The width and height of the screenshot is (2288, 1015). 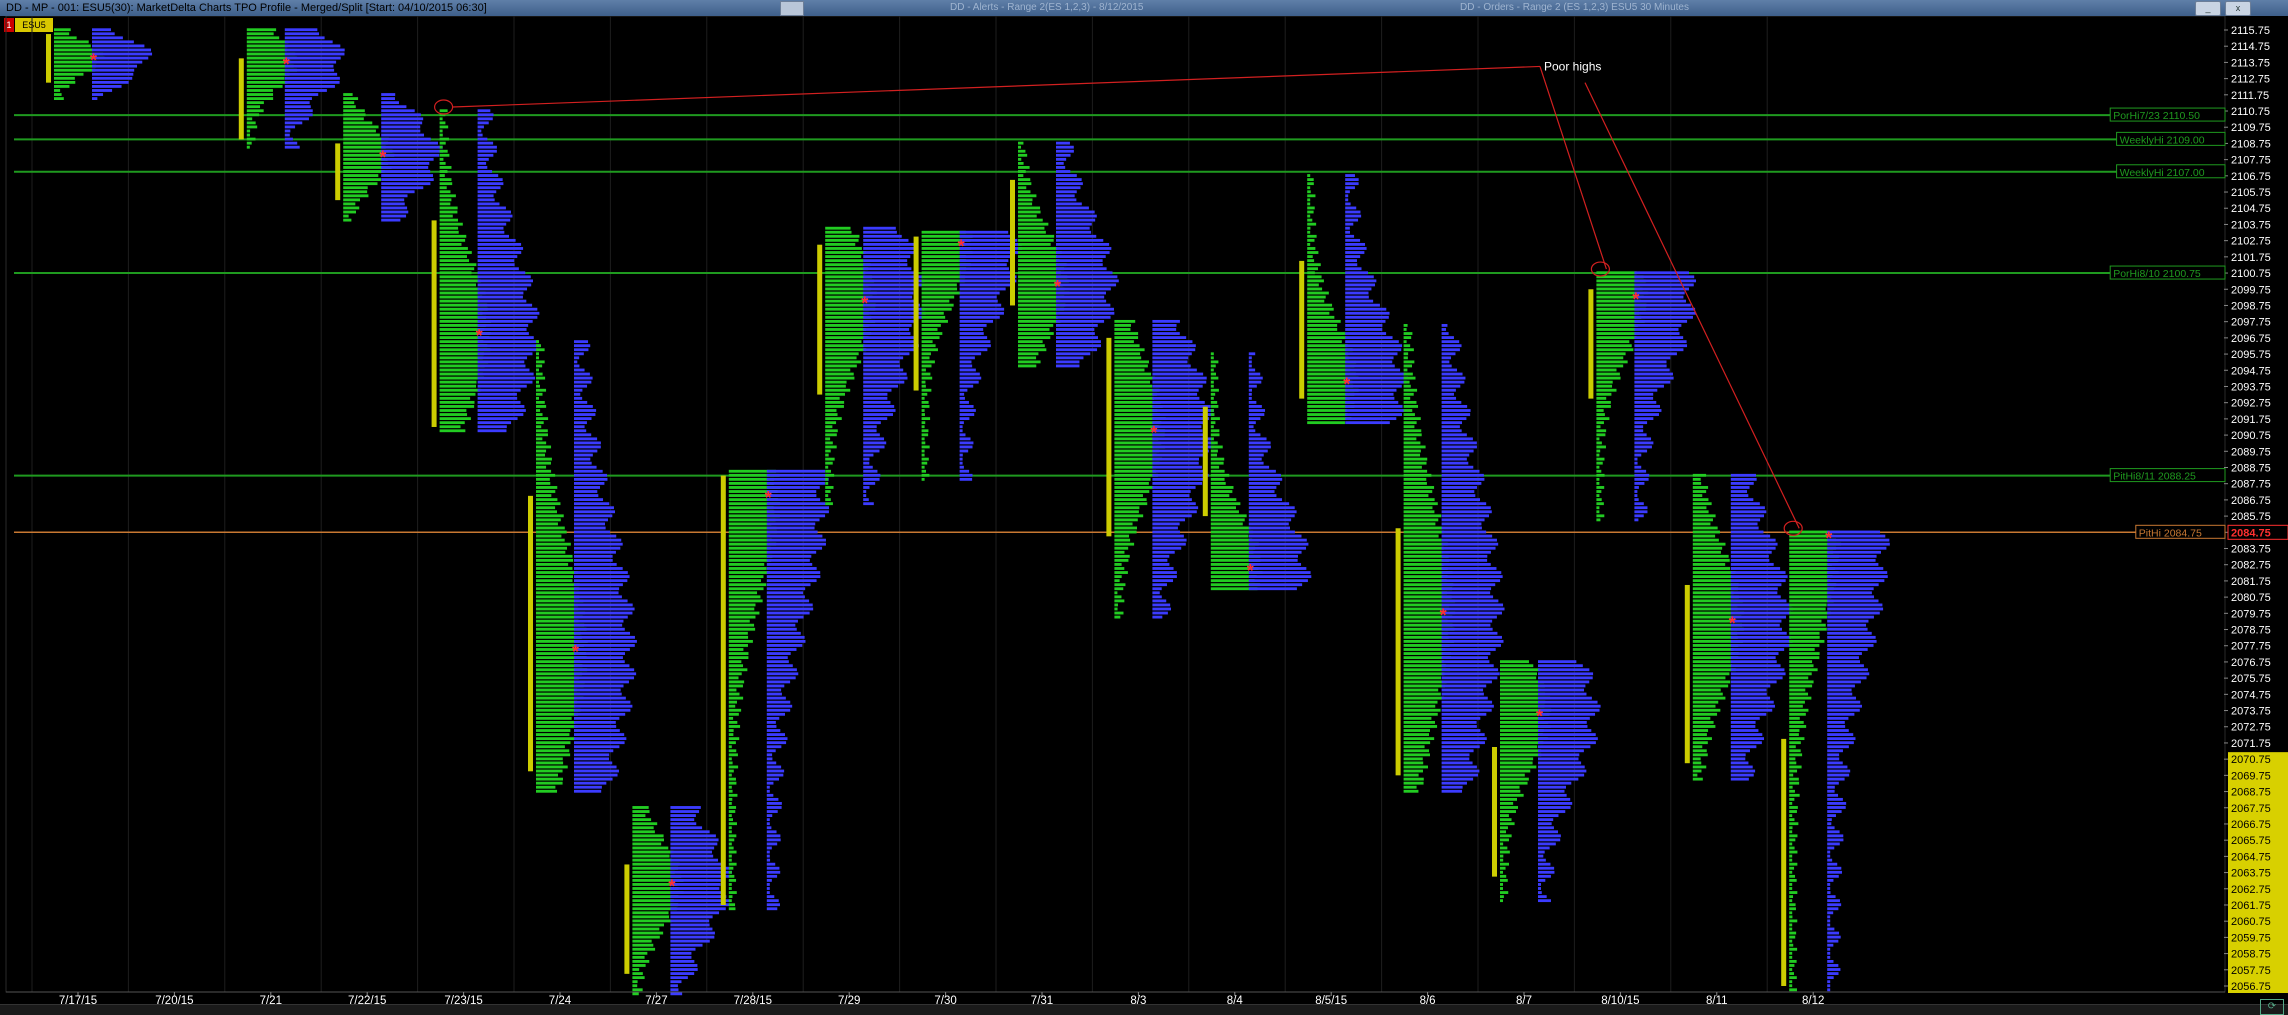 What do you see at coordinates (972, 355) in the screenshot?
I see `tpo-profile-7/30` at bounding box center [972, 355].